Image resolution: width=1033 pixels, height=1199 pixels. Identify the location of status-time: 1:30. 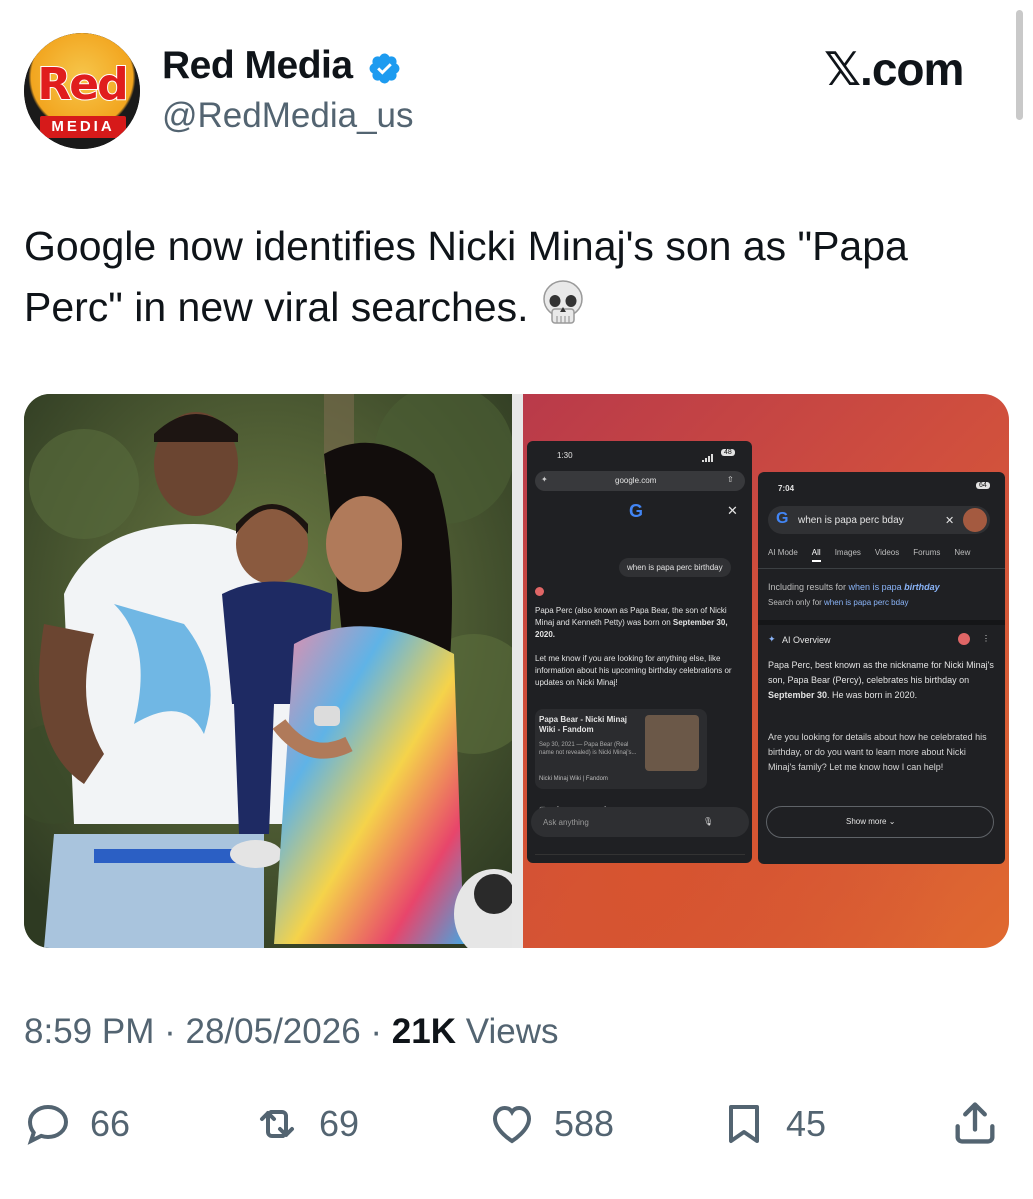
(565, 455).